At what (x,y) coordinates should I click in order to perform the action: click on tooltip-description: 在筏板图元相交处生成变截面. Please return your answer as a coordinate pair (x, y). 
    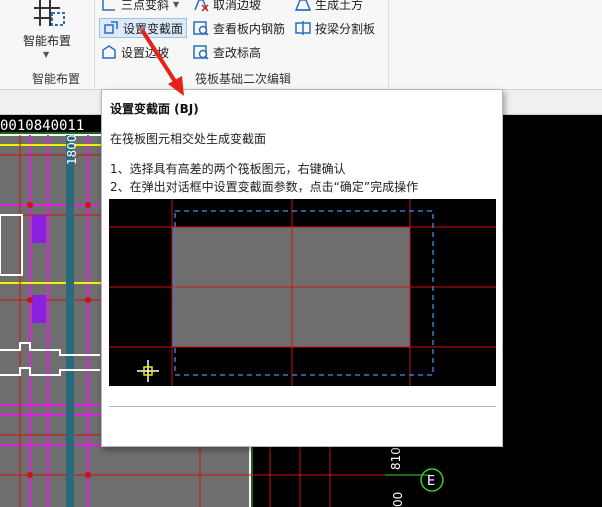
    Looking at the image, I should click on (188, 139).